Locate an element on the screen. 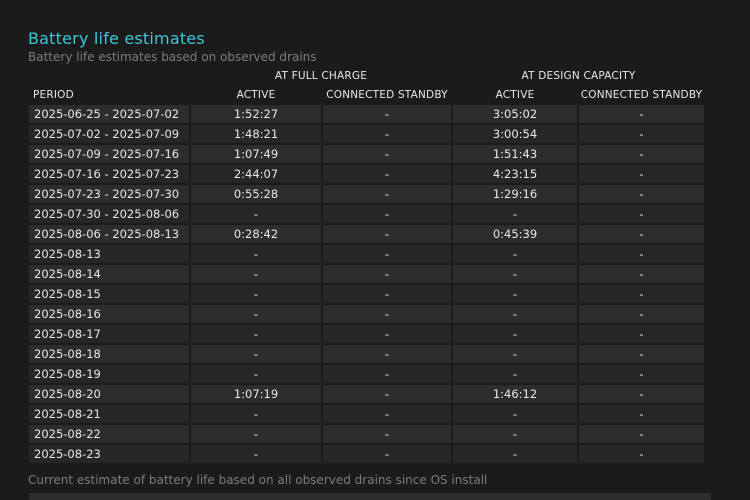  cell-period: 2025-07-30 - 2025-08-06 is located at coordinates (109, 215).